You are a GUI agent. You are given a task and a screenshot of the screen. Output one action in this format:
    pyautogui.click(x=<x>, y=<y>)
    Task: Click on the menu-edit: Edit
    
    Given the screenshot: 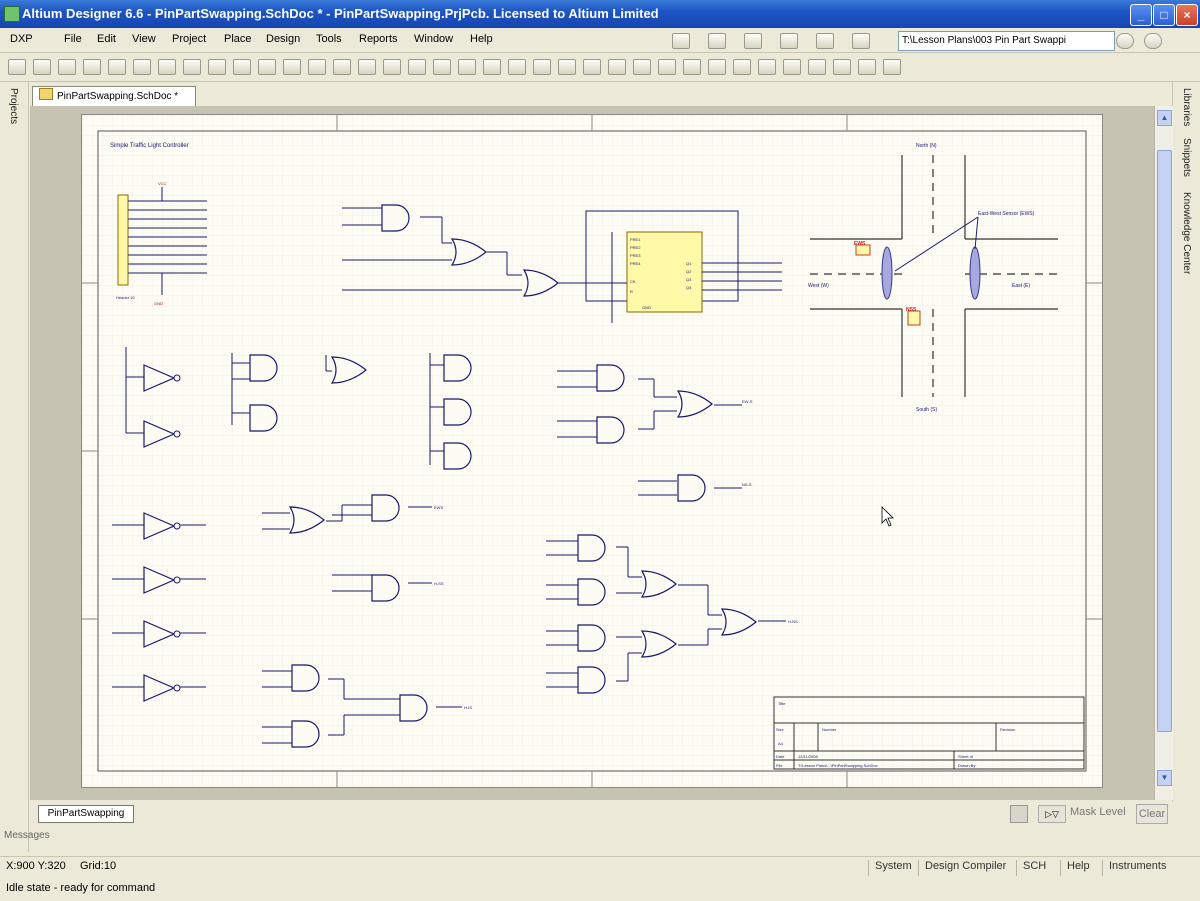 What is the action you would take?
    pyautogui.click(x=106, y=39)
    